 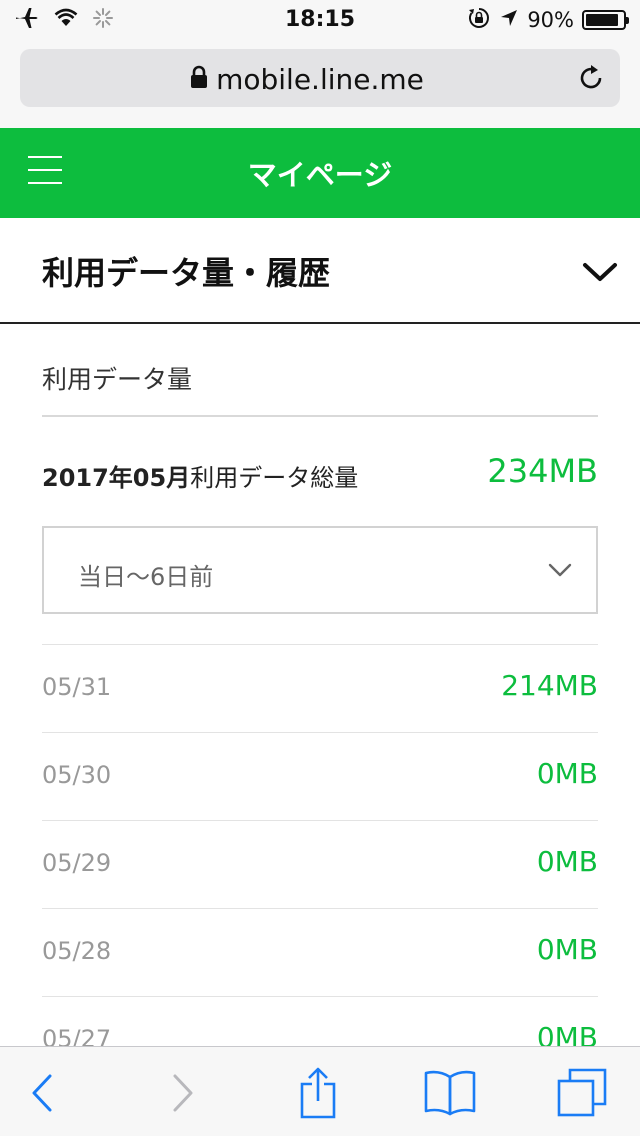 I want to click on divider, so click(x=320, y=416).